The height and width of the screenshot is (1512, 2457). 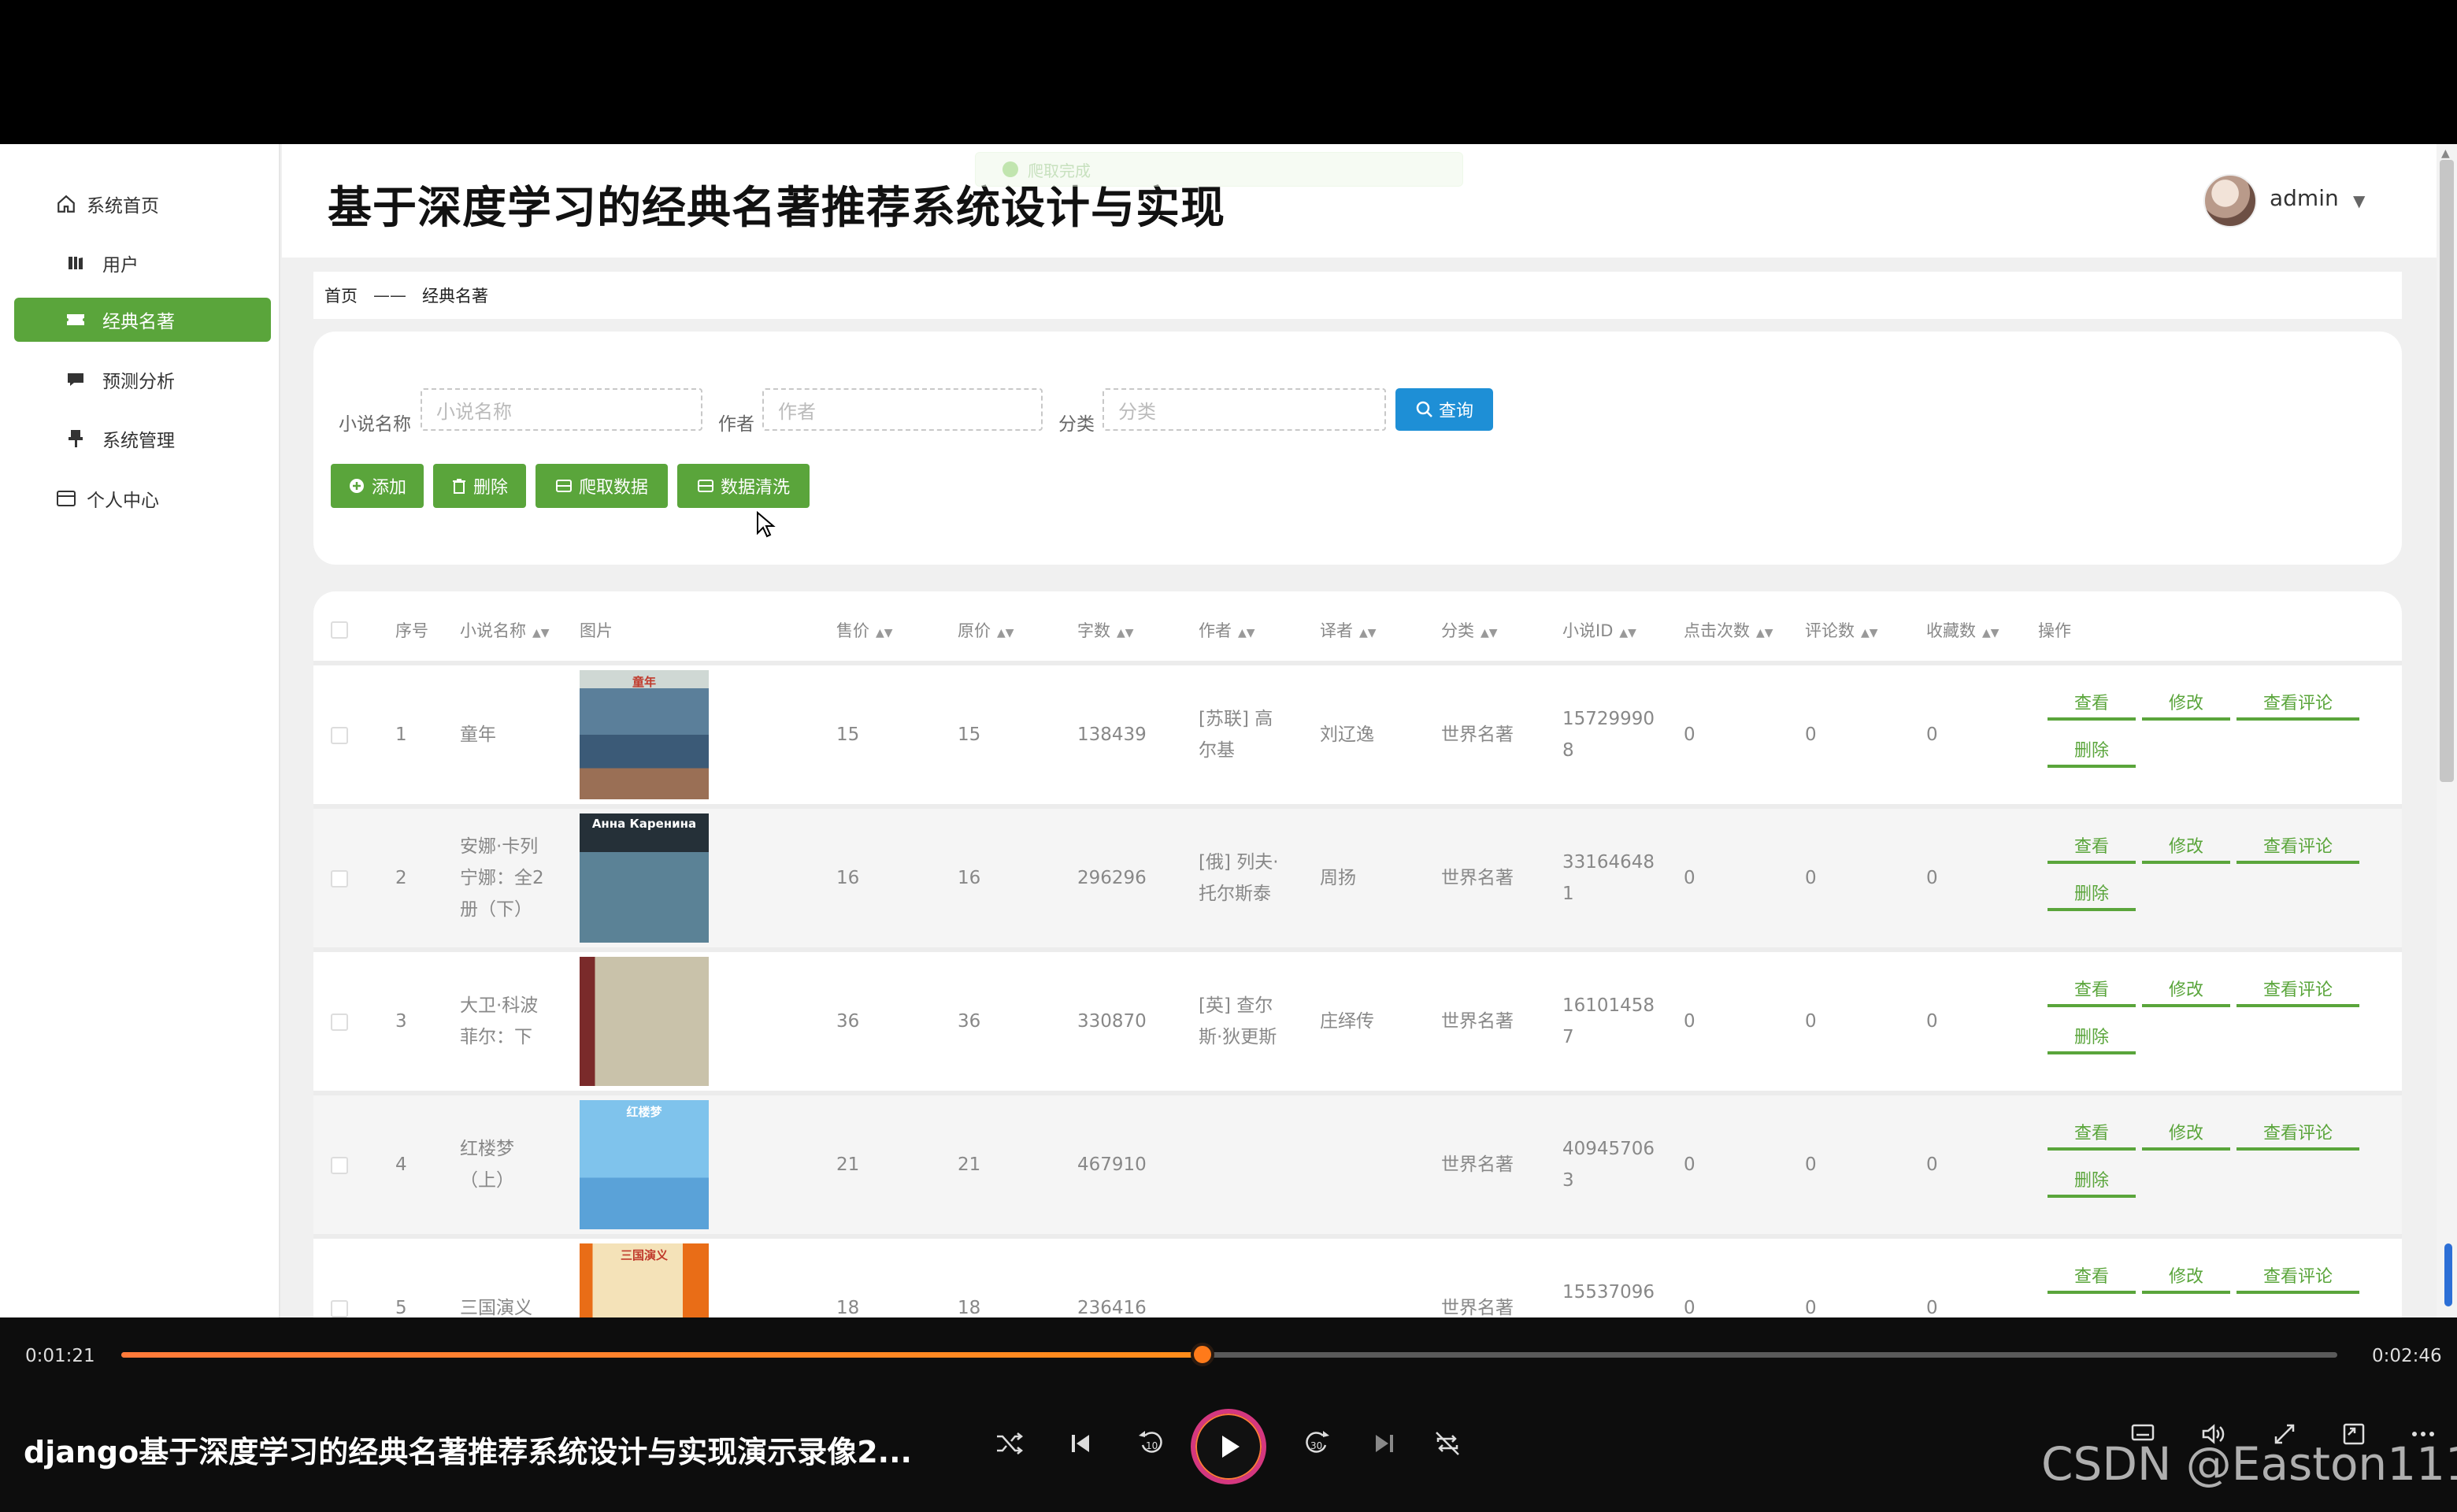 I want to click on watermark: CSDN @Easton111, so click(x=2249, y=1464).